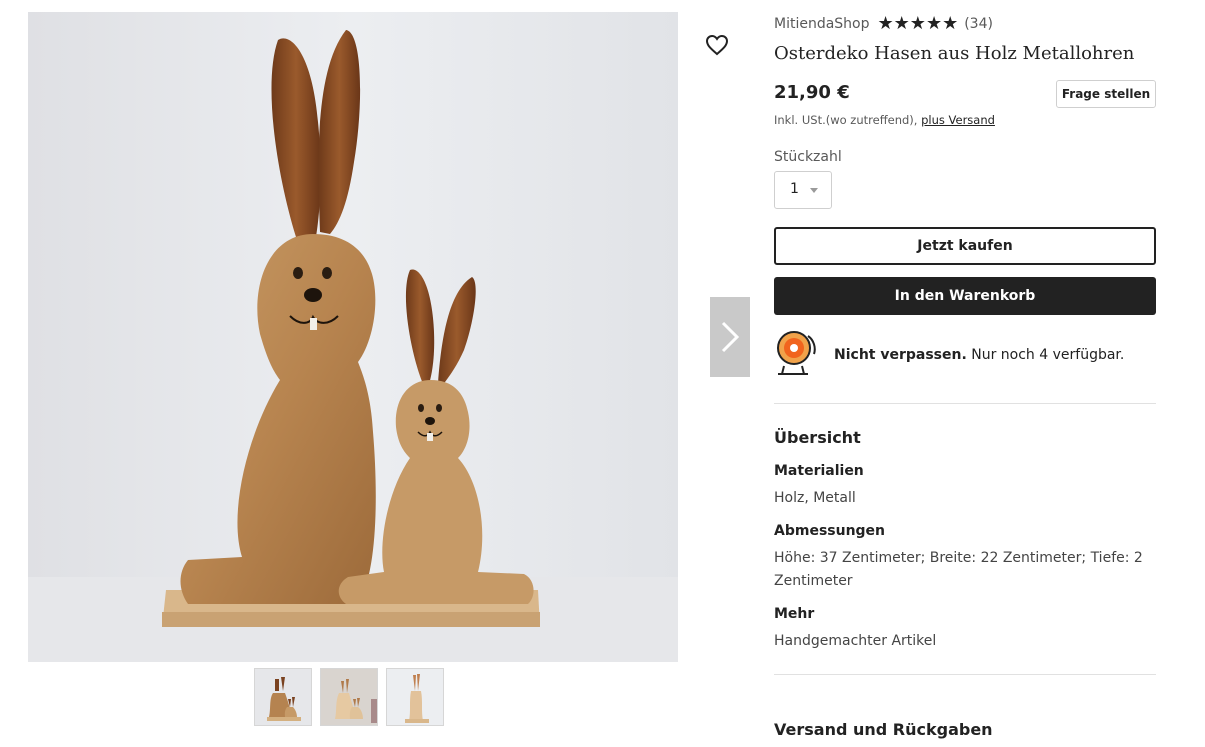  What do you see at coordinates (846, 120) in the screenshot?
I see `tax-note-text: Inkl. USt.(wo zutreffend),` at bounding box center [846, 120].